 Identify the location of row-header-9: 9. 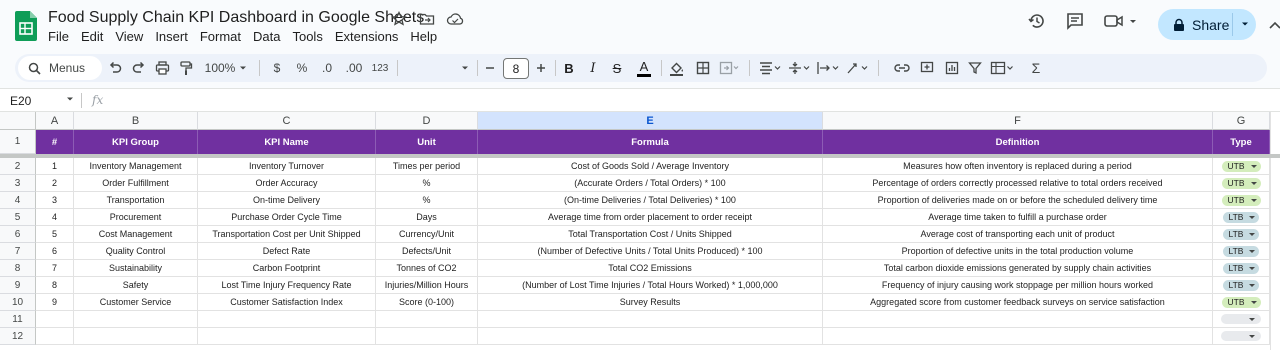
(18, 285).